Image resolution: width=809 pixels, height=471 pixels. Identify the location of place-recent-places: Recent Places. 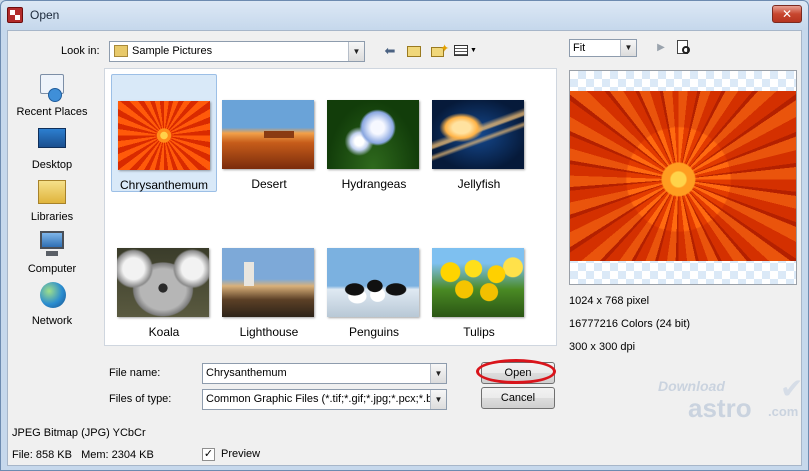
(52, 95).